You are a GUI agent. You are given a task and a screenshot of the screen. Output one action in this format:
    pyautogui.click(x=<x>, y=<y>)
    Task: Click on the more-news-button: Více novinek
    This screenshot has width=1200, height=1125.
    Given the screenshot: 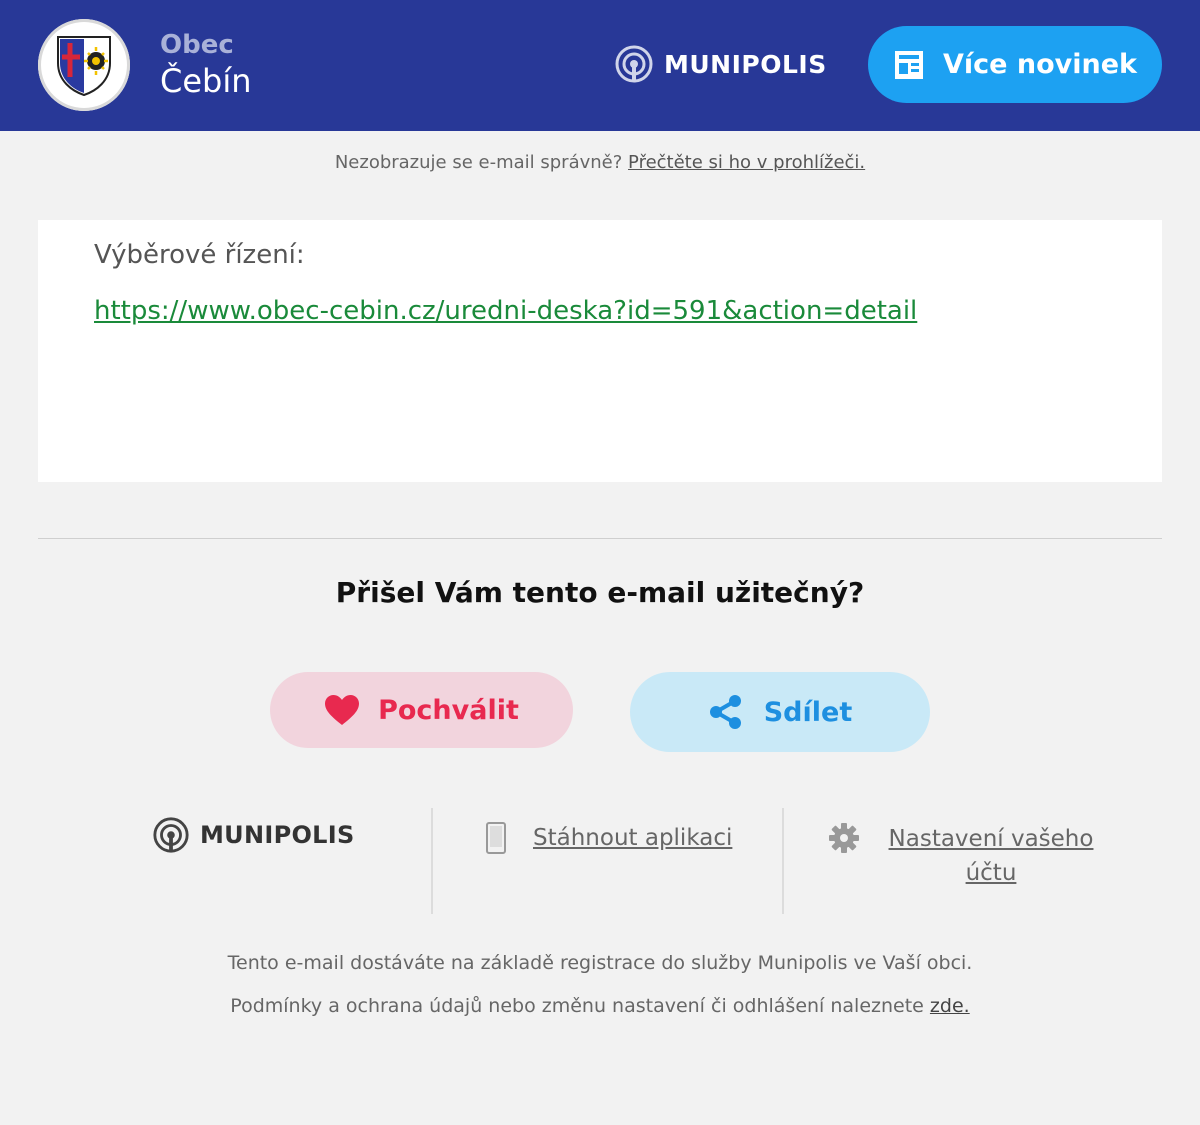 What is the action you would take?
    pyautogui.click(x=1015, y=64)
    